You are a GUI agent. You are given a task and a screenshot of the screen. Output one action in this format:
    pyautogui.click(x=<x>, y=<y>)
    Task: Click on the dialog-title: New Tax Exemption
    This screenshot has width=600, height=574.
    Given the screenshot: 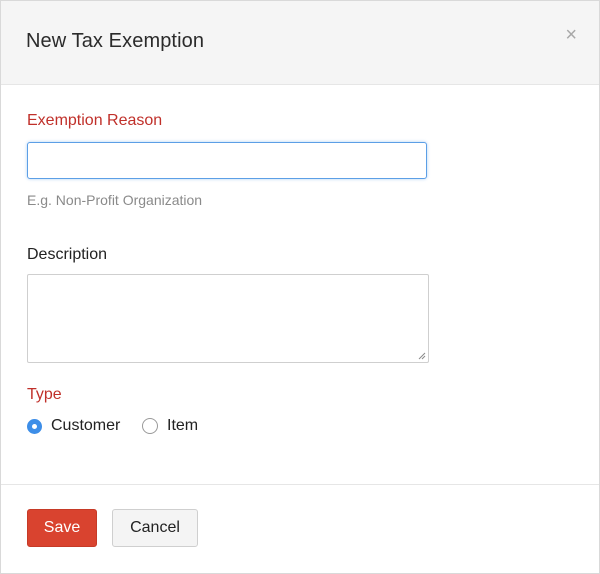 What is the action you would take?
    pyautogui.click(x=115, y=41)
    